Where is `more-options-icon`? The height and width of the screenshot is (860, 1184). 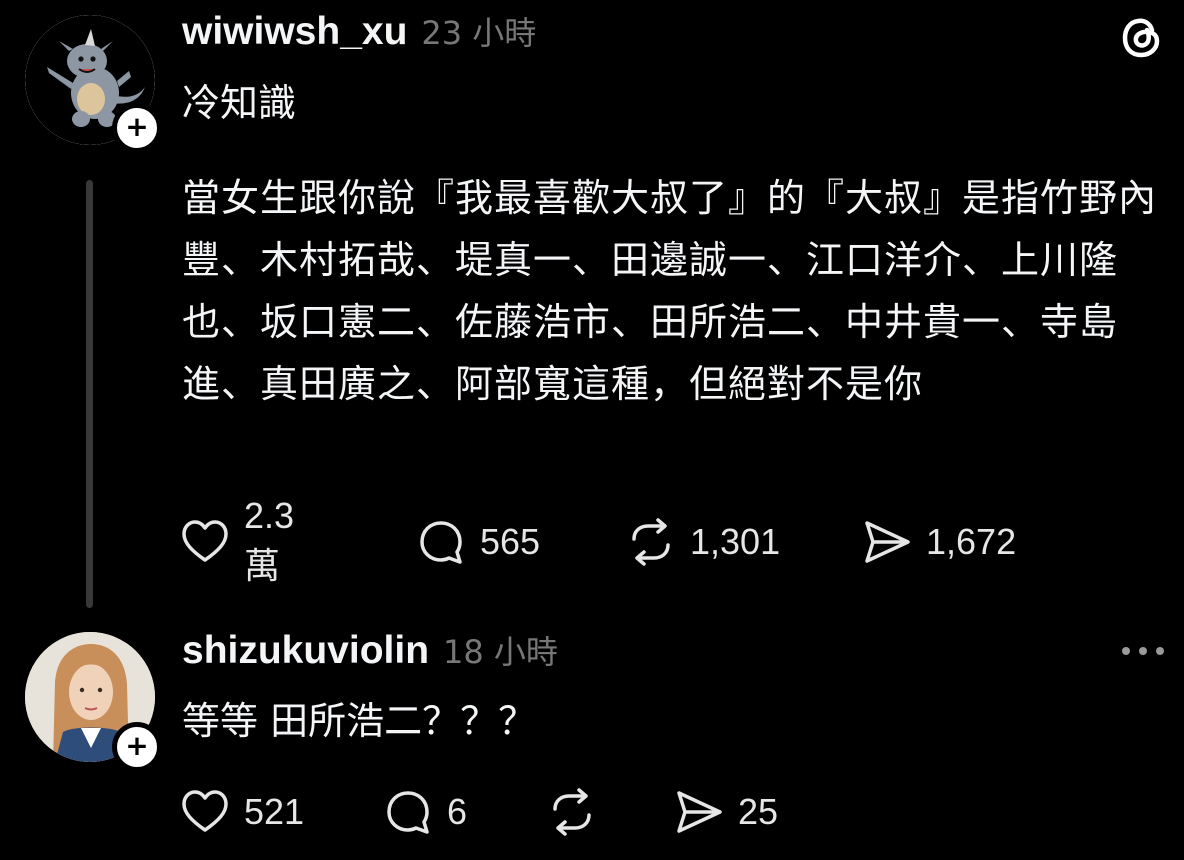 more-options-icon is located at coordinates (1143, 651).